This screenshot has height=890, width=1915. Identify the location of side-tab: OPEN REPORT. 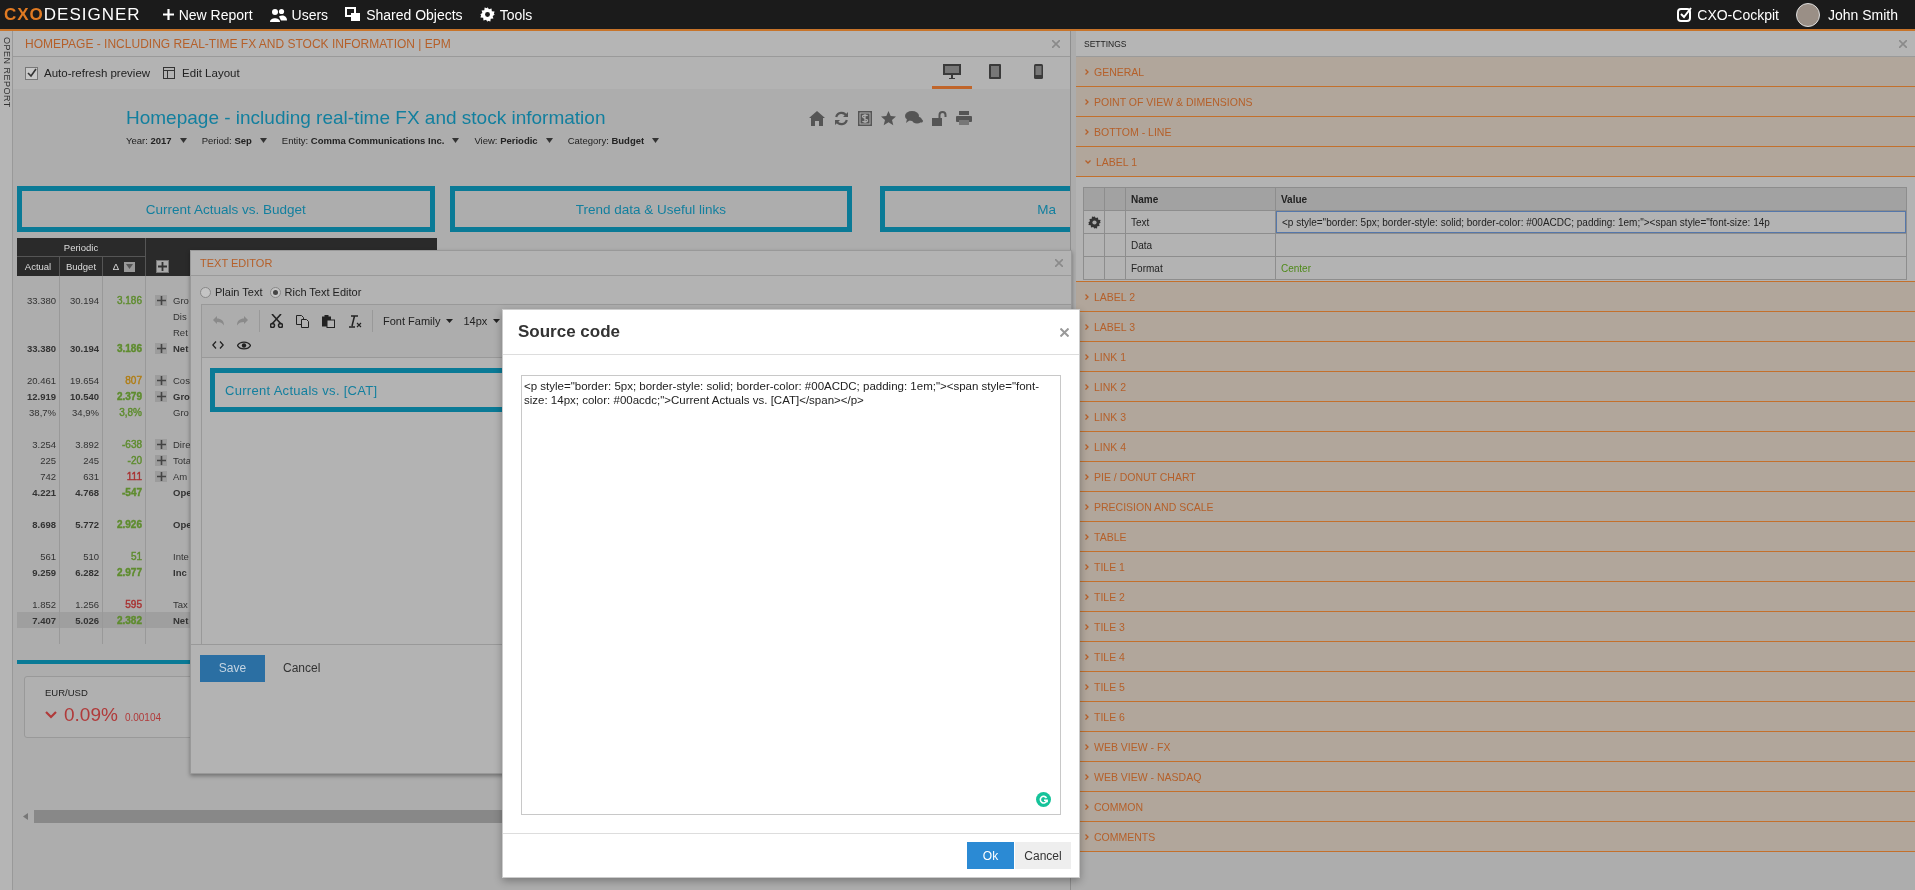
(6, 460).